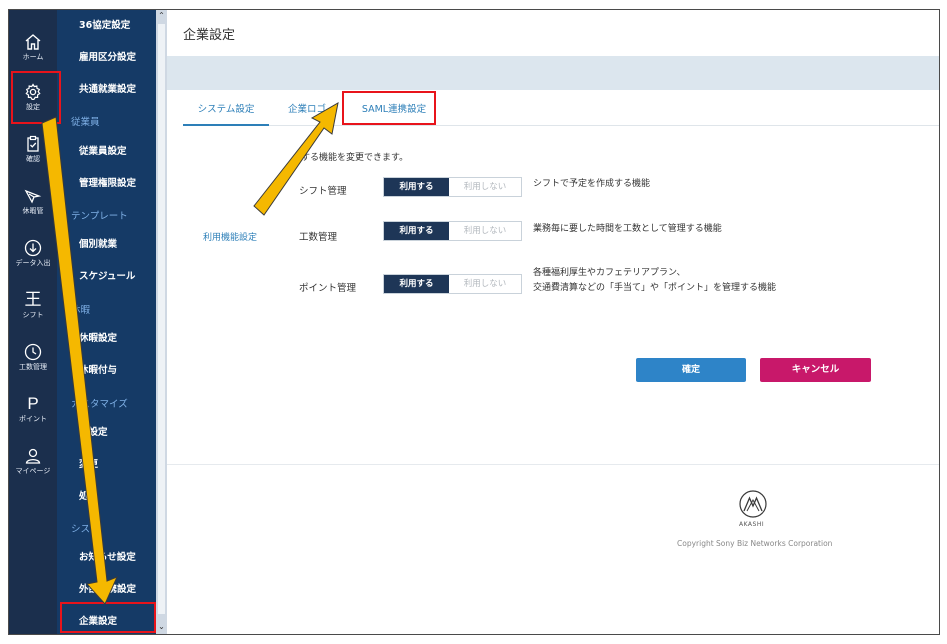 This screenshot has height=644, width=947. What do you see at coordinates (627, 229) in the screenshot?
I see `feature-desc: 業務毎に要した時間を工数として管理する機能` at bounding box center [627, 229].